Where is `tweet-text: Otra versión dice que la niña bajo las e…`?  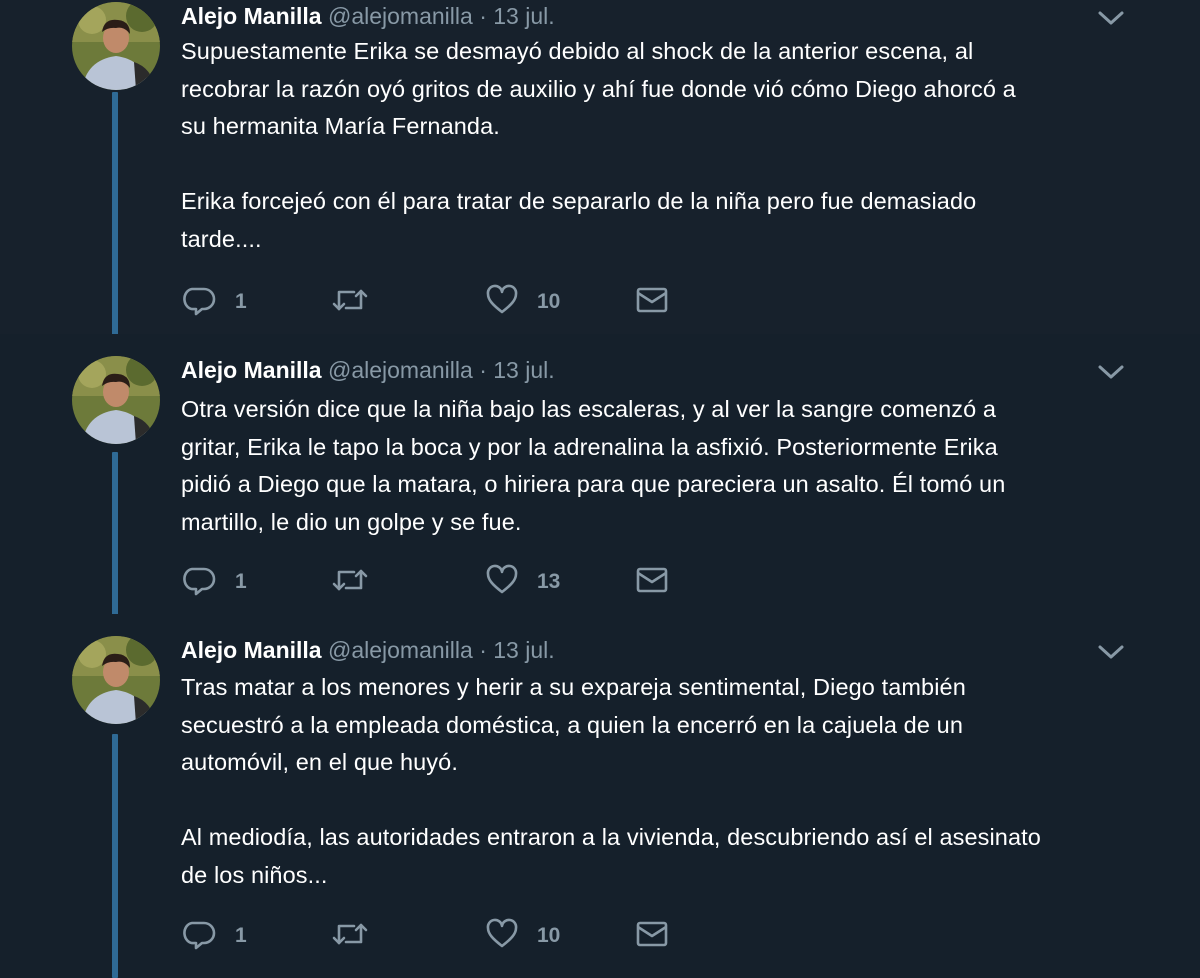 tweet-text: Otra versión dice que la niña bajo las e… is located at coordinates (593, 465).